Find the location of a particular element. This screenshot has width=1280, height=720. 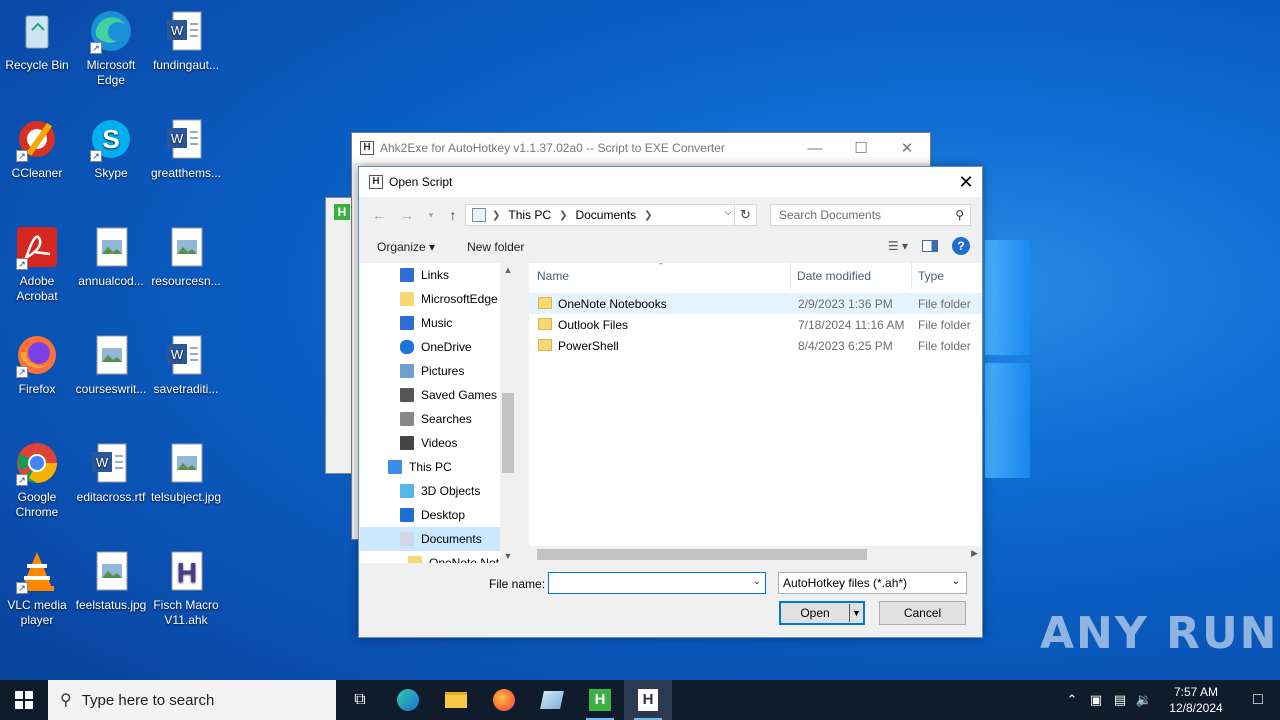

ahk-icon: H is located at coordinates (648, 700).